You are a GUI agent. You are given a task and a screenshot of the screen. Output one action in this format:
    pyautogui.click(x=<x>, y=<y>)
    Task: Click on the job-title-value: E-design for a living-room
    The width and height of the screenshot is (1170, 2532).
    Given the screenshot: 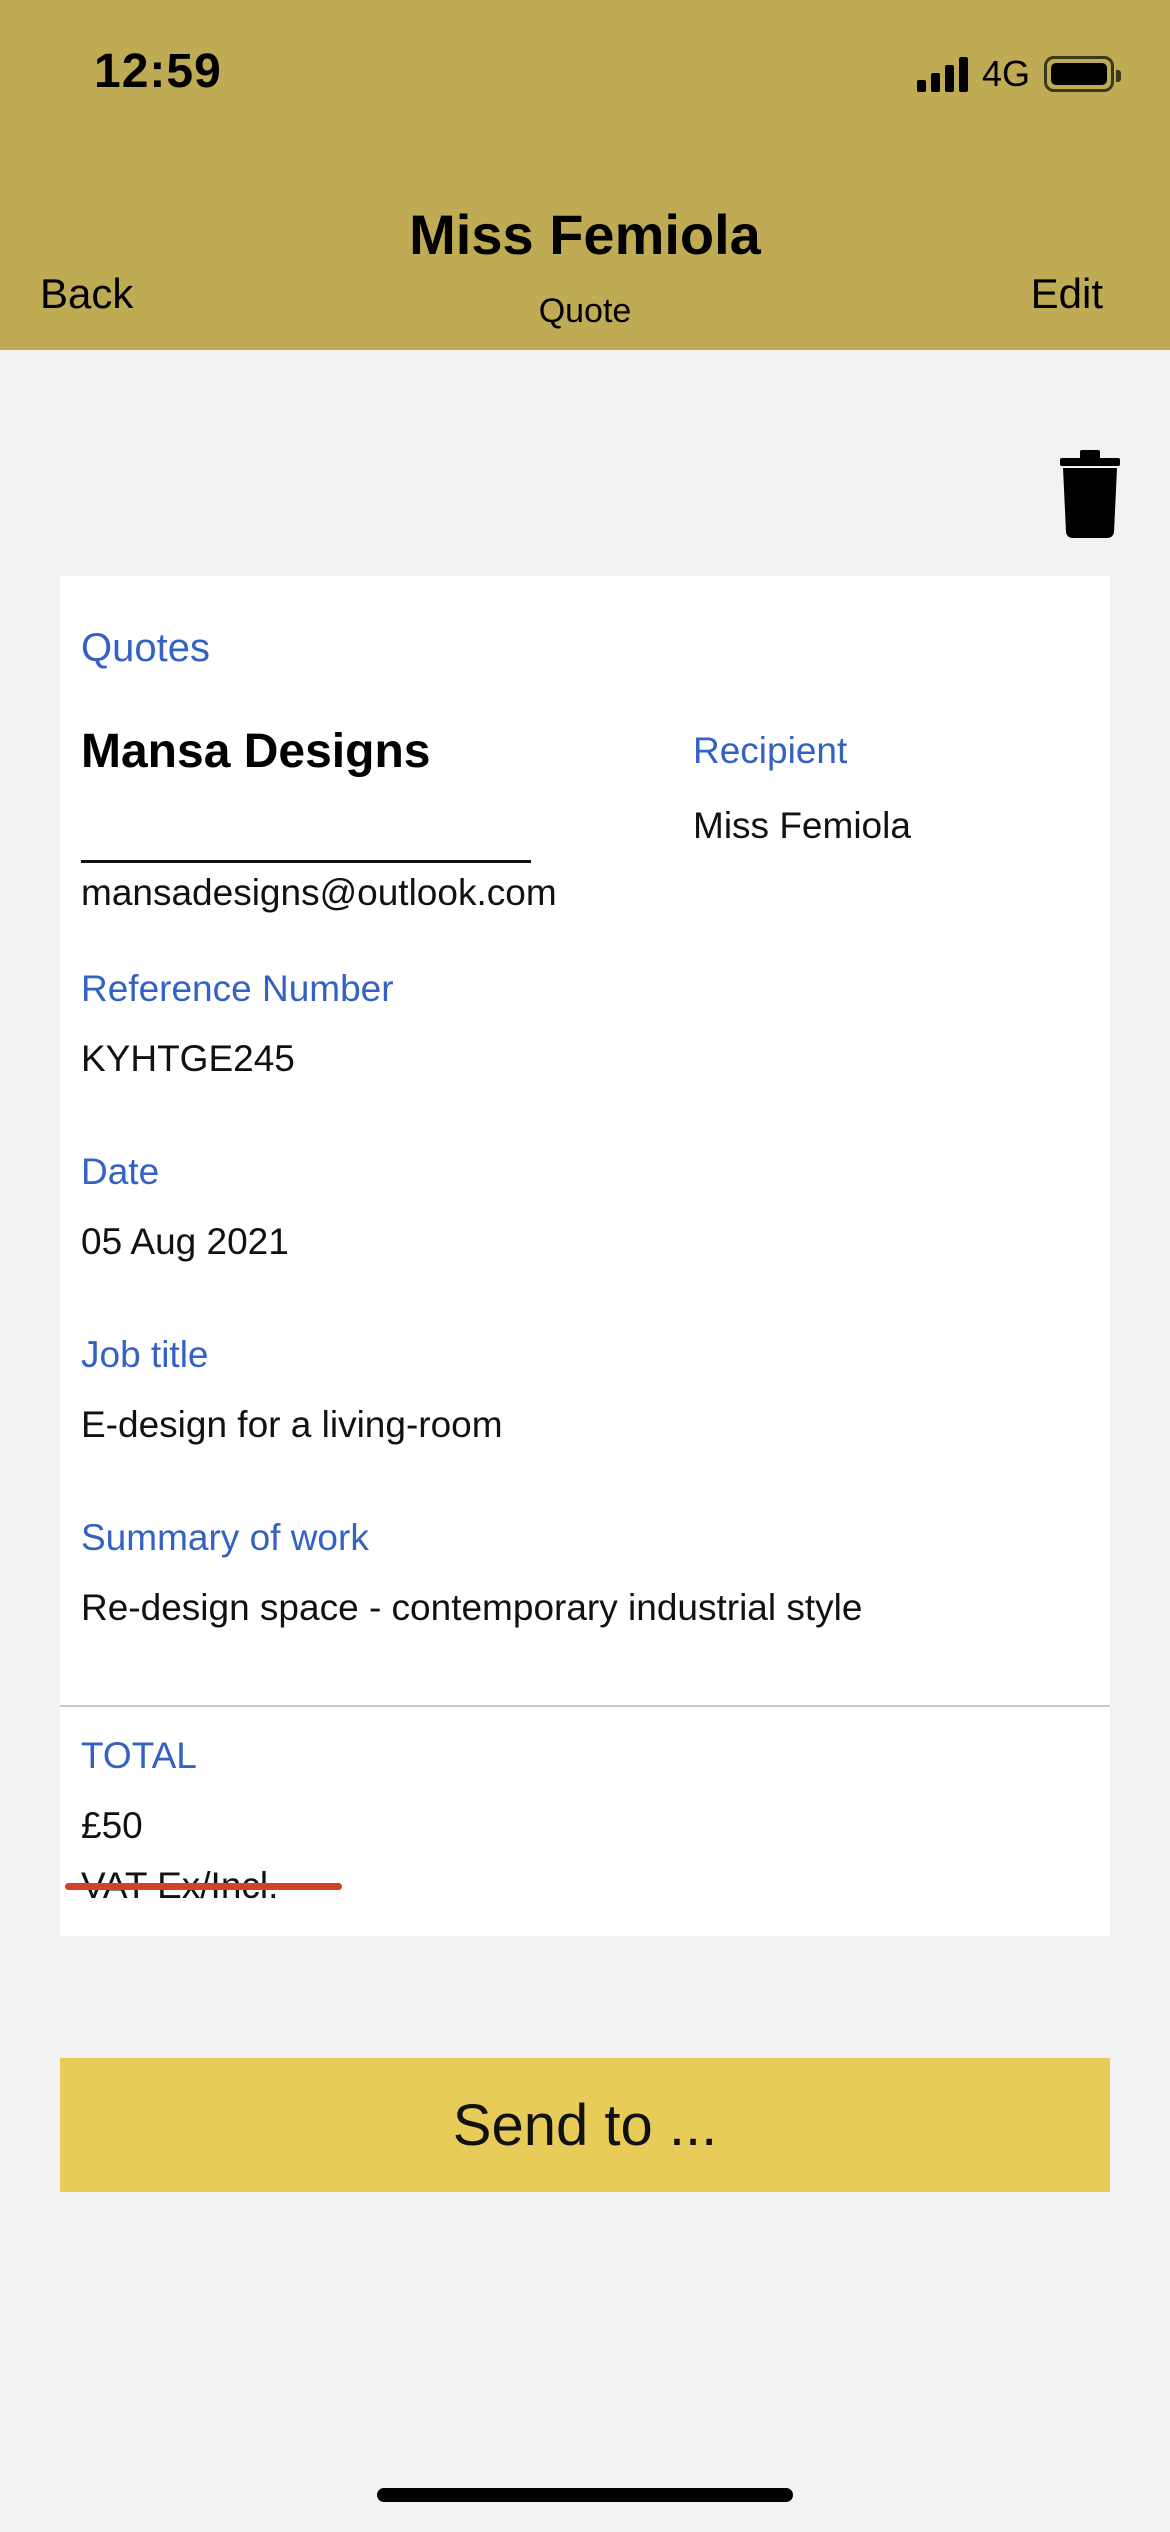 What is the action you would take?
    pyautogui.click(x=292, y=1424)
    